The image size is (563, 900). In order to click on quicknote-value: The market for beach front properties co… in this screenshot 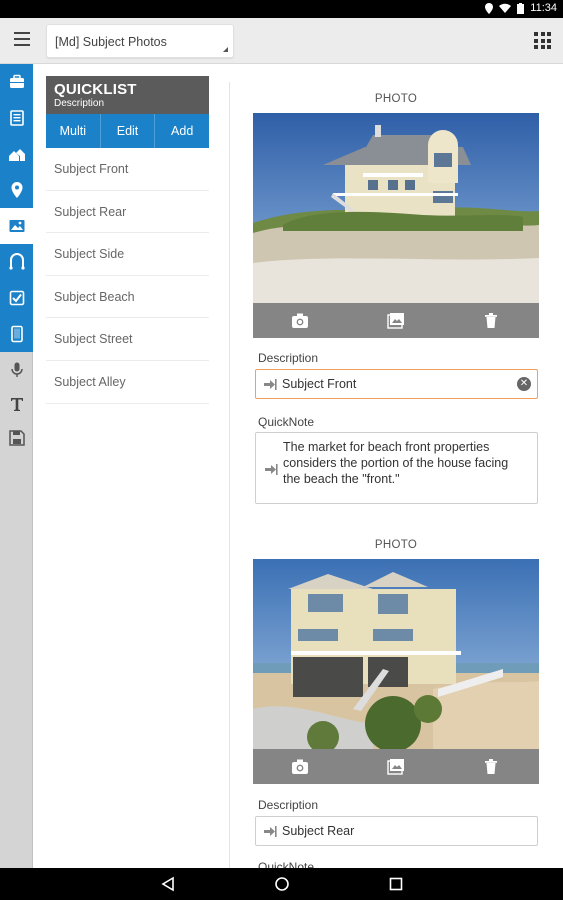, I will do `click(396, 463)`.